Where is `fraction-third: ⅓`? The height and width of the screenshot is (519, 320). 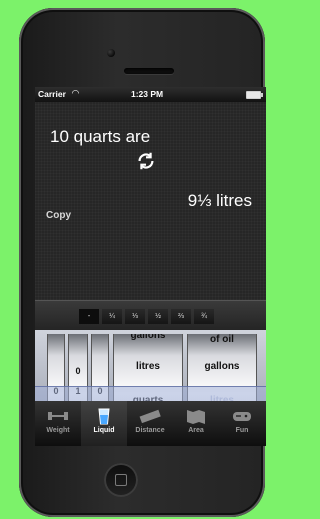 fraction-third: ⅓ is located at coordinates (135, 316).